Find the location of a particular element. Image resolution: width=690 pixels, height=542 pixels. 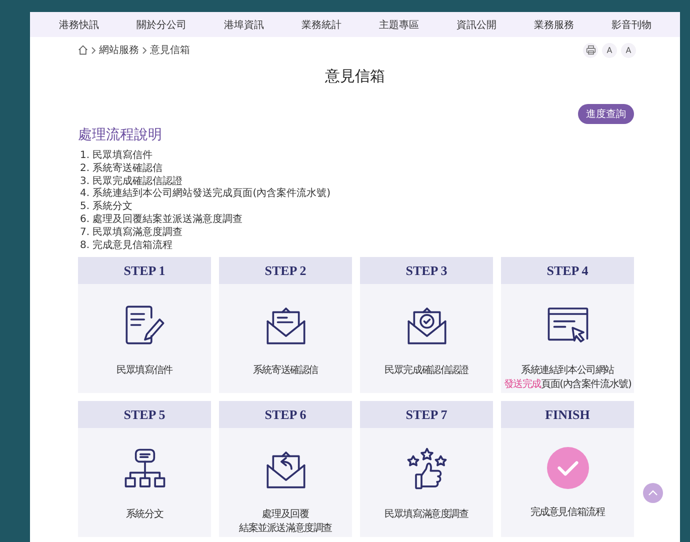

font-smaller-button: A is located at coordinates (609, 50).